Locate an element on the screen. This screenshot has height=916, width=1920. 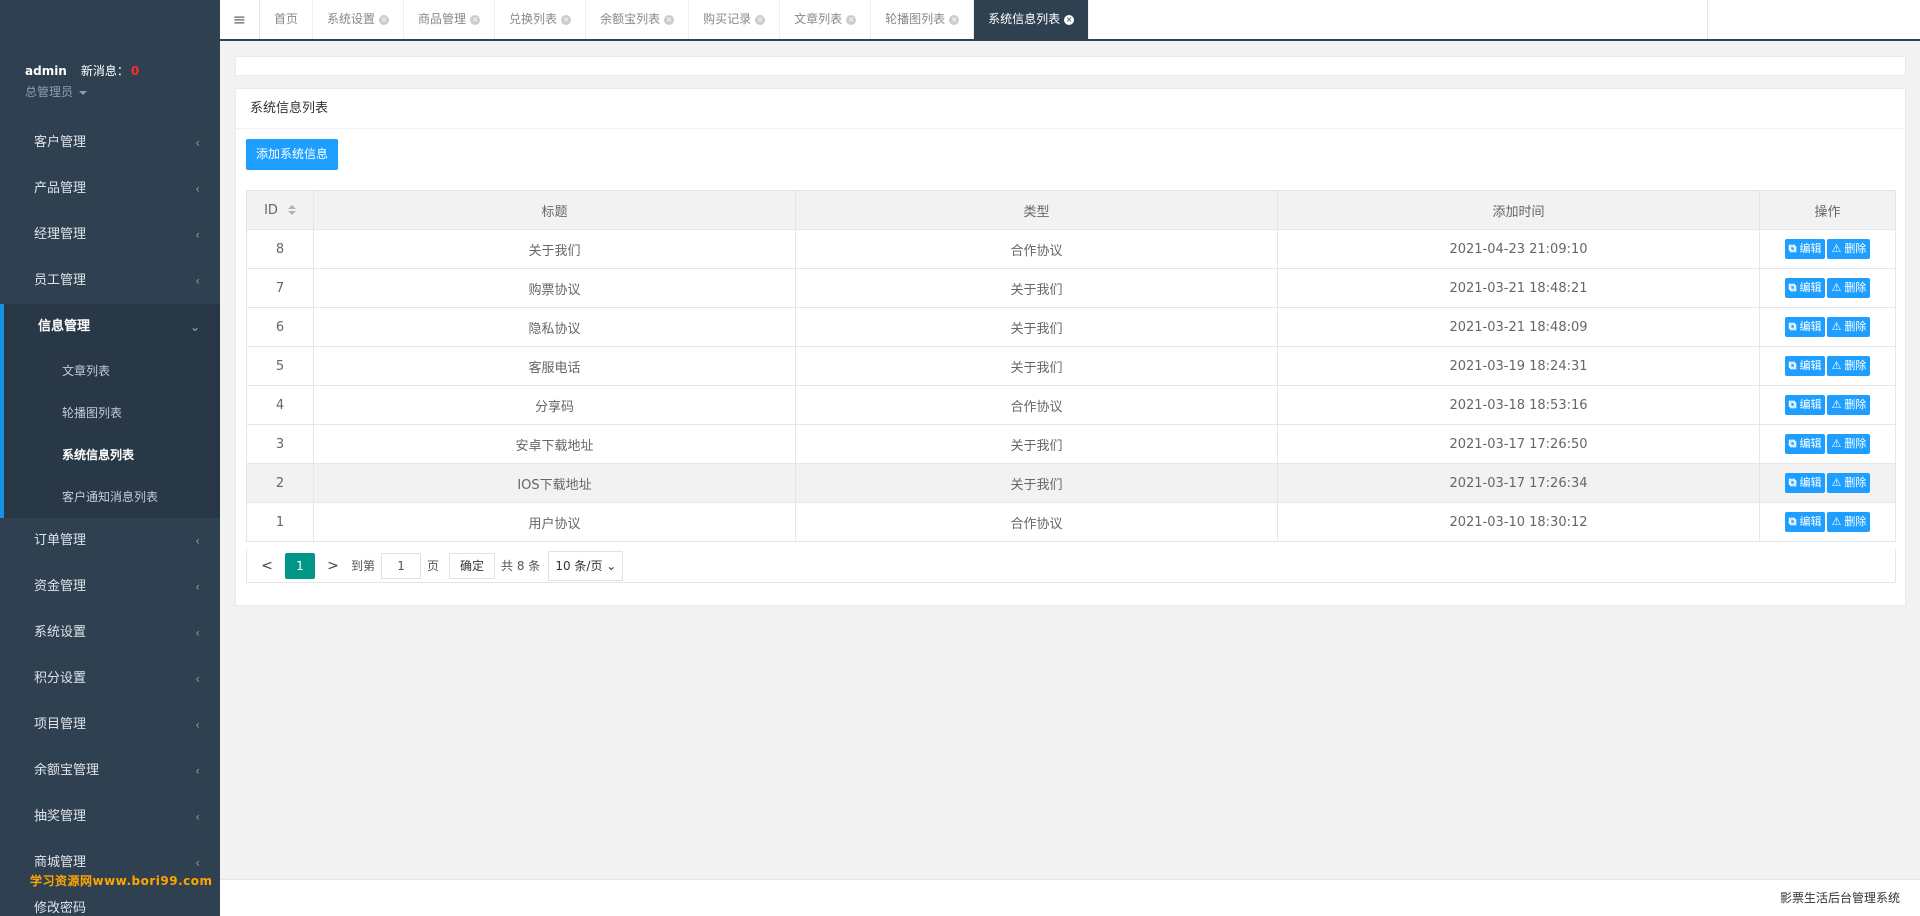
tab-label: 余额宝列表 is located at coordinates (630, 19).